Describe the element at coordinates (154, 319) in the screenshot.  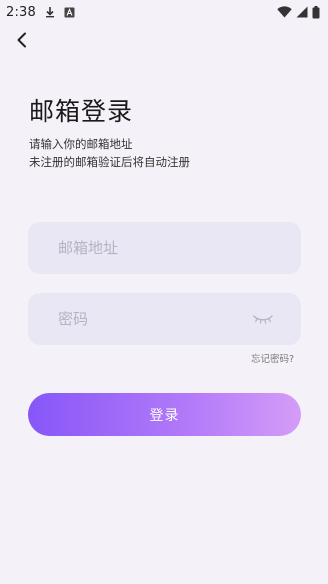
I see `password-field` at that location.